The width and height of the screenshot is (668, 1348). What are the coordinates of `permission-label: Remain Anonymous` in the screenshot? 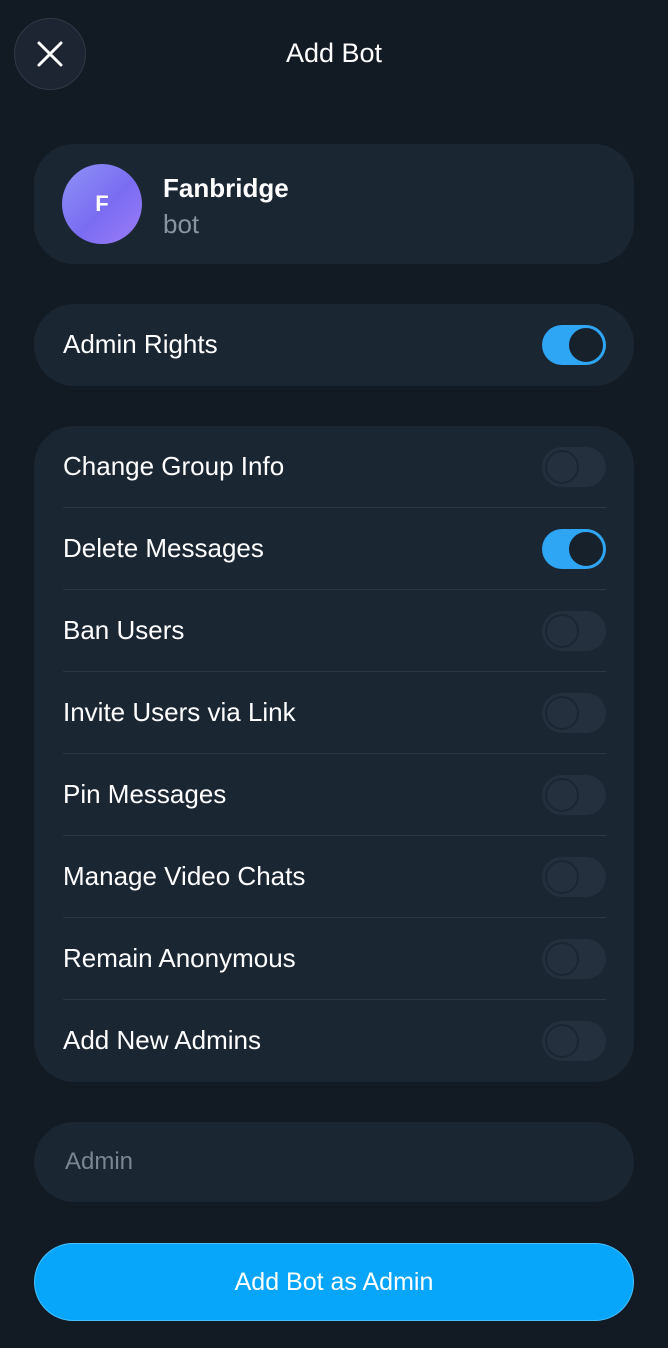 It's located at (179, 958).